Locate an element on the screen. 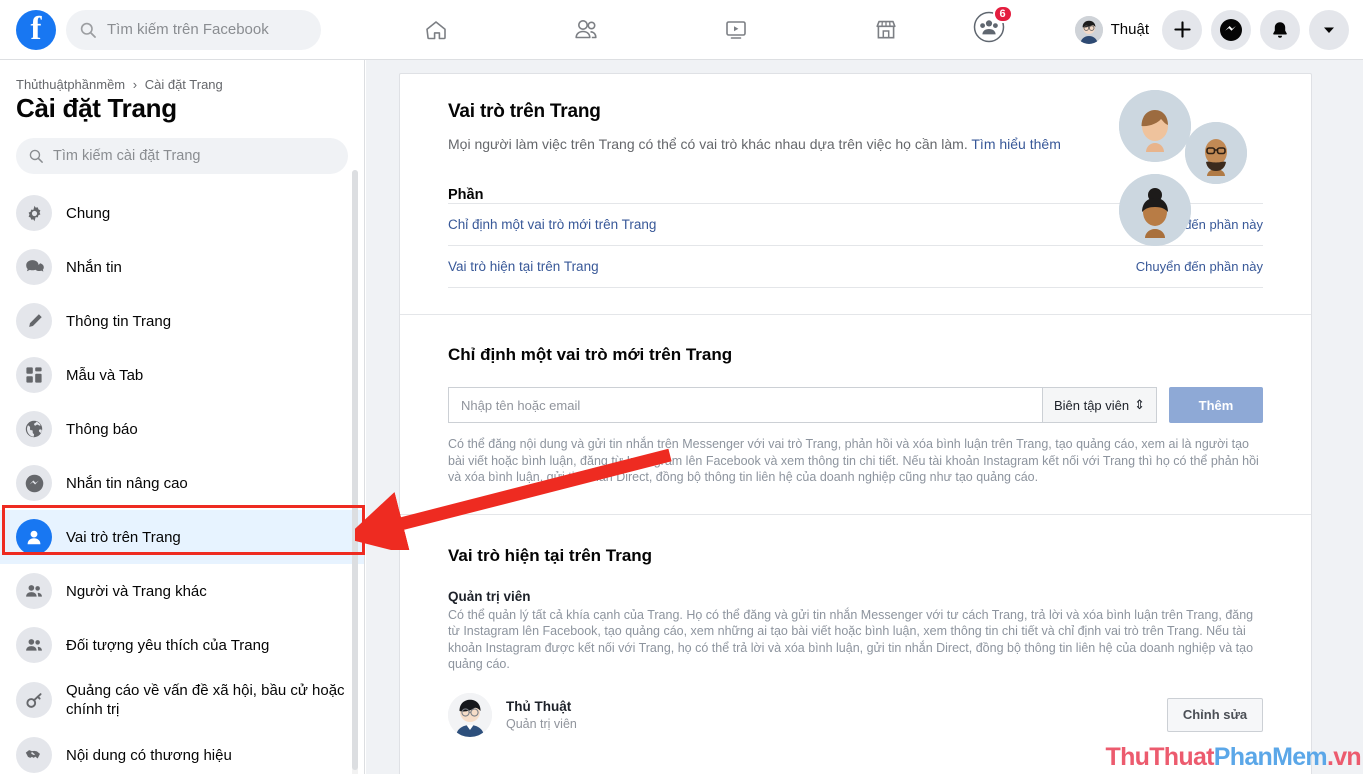  person-meta: Thủ Thuật Quản trị viên is located at coordinates (541, 715).